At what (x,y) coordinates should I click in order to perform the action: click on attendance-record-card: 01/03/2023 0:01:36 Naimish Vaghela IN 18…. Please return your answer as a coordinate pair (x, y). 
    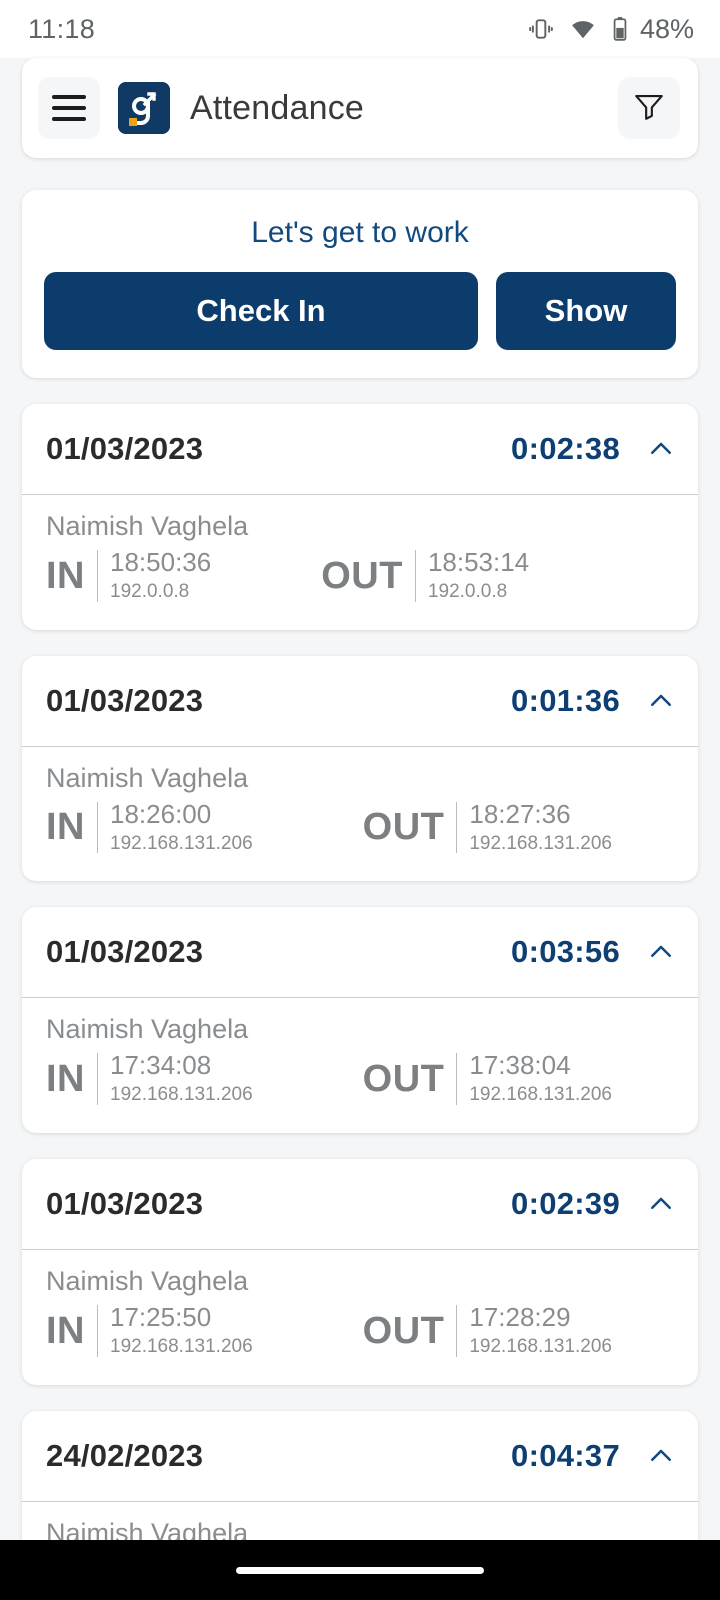
    Looking at the image, I should click on (360, 768).